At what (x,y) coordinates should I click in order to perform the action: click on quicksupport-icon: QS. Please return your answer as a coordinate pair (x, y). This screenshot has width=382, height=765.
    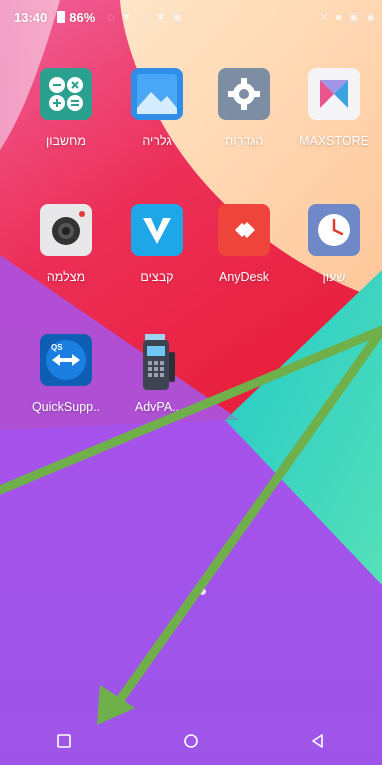
    Looking at the image, I should click on (66, 360).